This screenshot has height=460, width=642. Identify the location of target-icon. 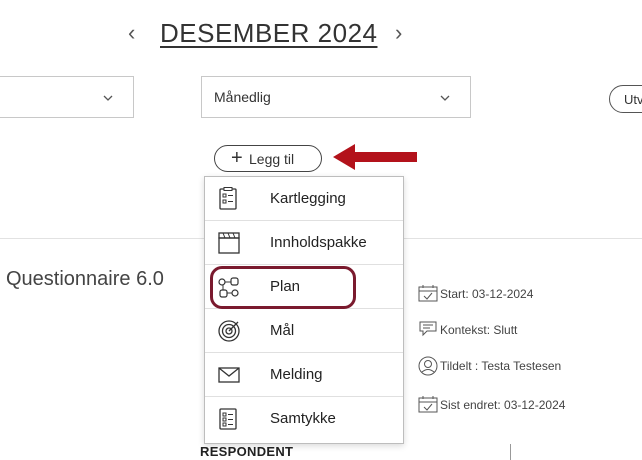
(229, 331).